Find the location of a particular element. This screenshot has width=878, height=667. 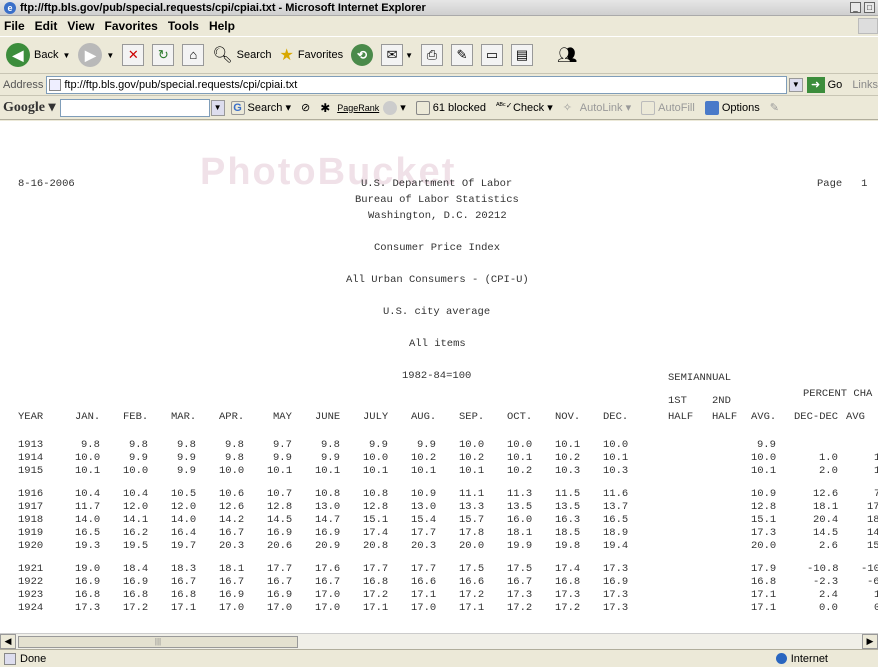

discuss-icon: ▭ is located at coordinates (492, 55).